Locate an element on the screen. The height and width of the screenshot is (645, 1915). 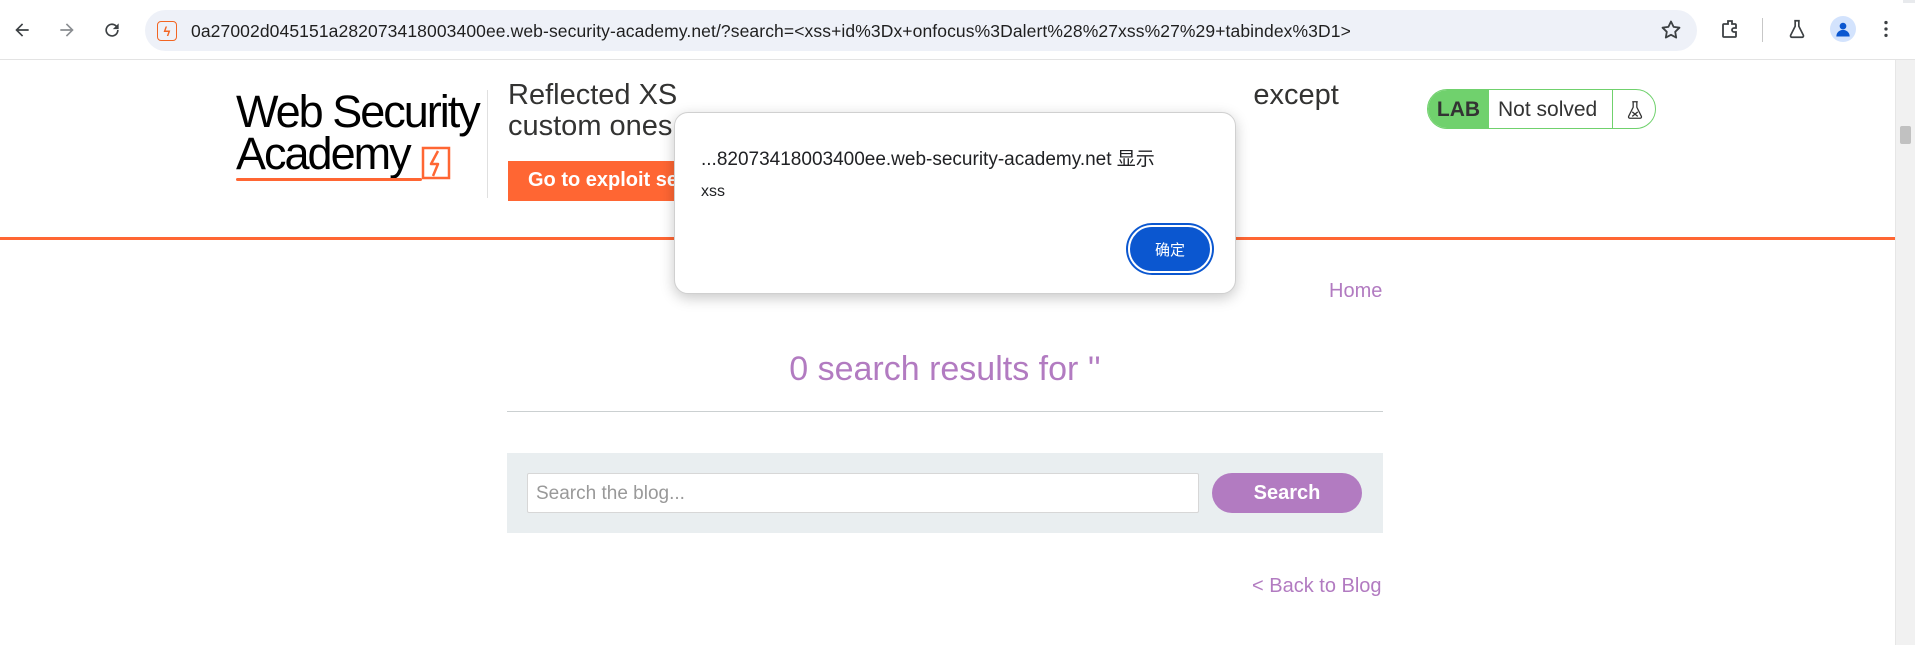
site-favicon-icon: ϟ is located at coordinates (167, 31).